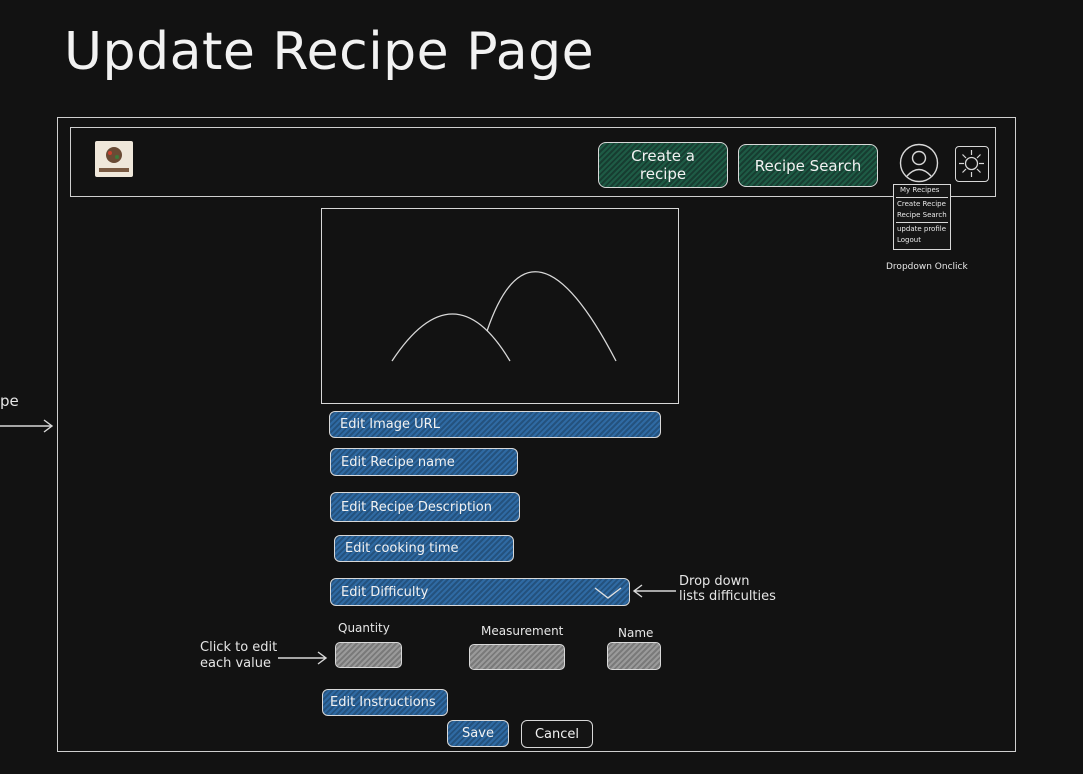  What do you see at coordinates (9, 401) in the screenshot?
I see `left-partial-annotation: pe` at bounding box center [9, 401].